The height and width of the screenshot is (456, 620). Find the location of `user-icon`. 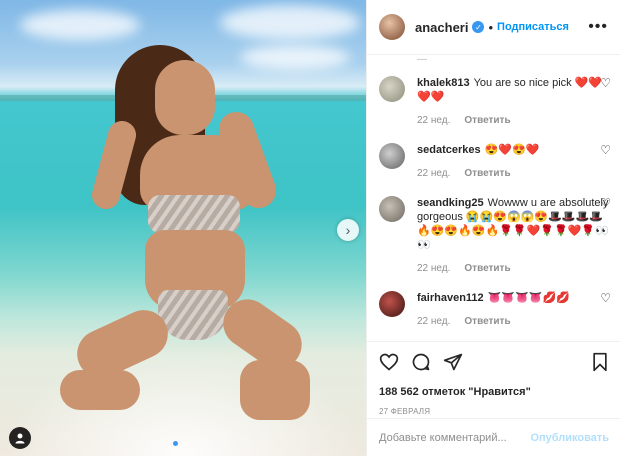

user-icon is located at coordinates (20, 438).